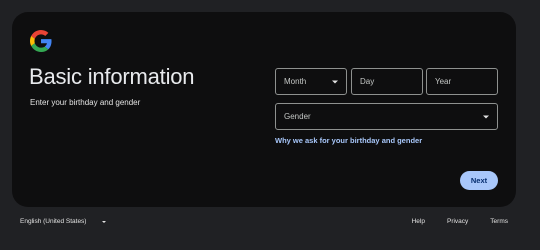 The image size is (540, 250). Describe the element at coordinates (462, 81) in the screenshot. I see `year-field: Year` at that location.